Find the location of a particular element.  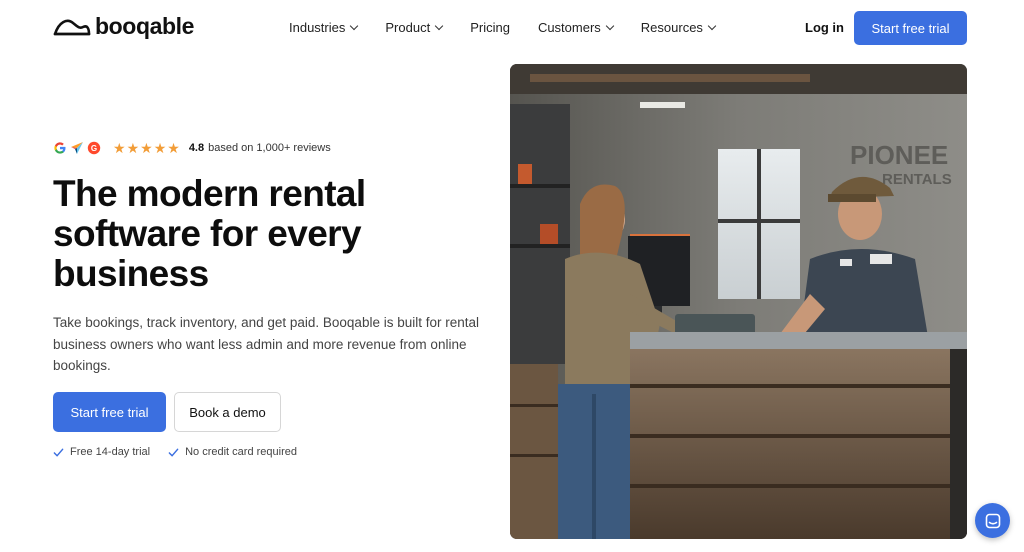

benefit-item: Free 14-day trial is located at coordinates (101, 452).